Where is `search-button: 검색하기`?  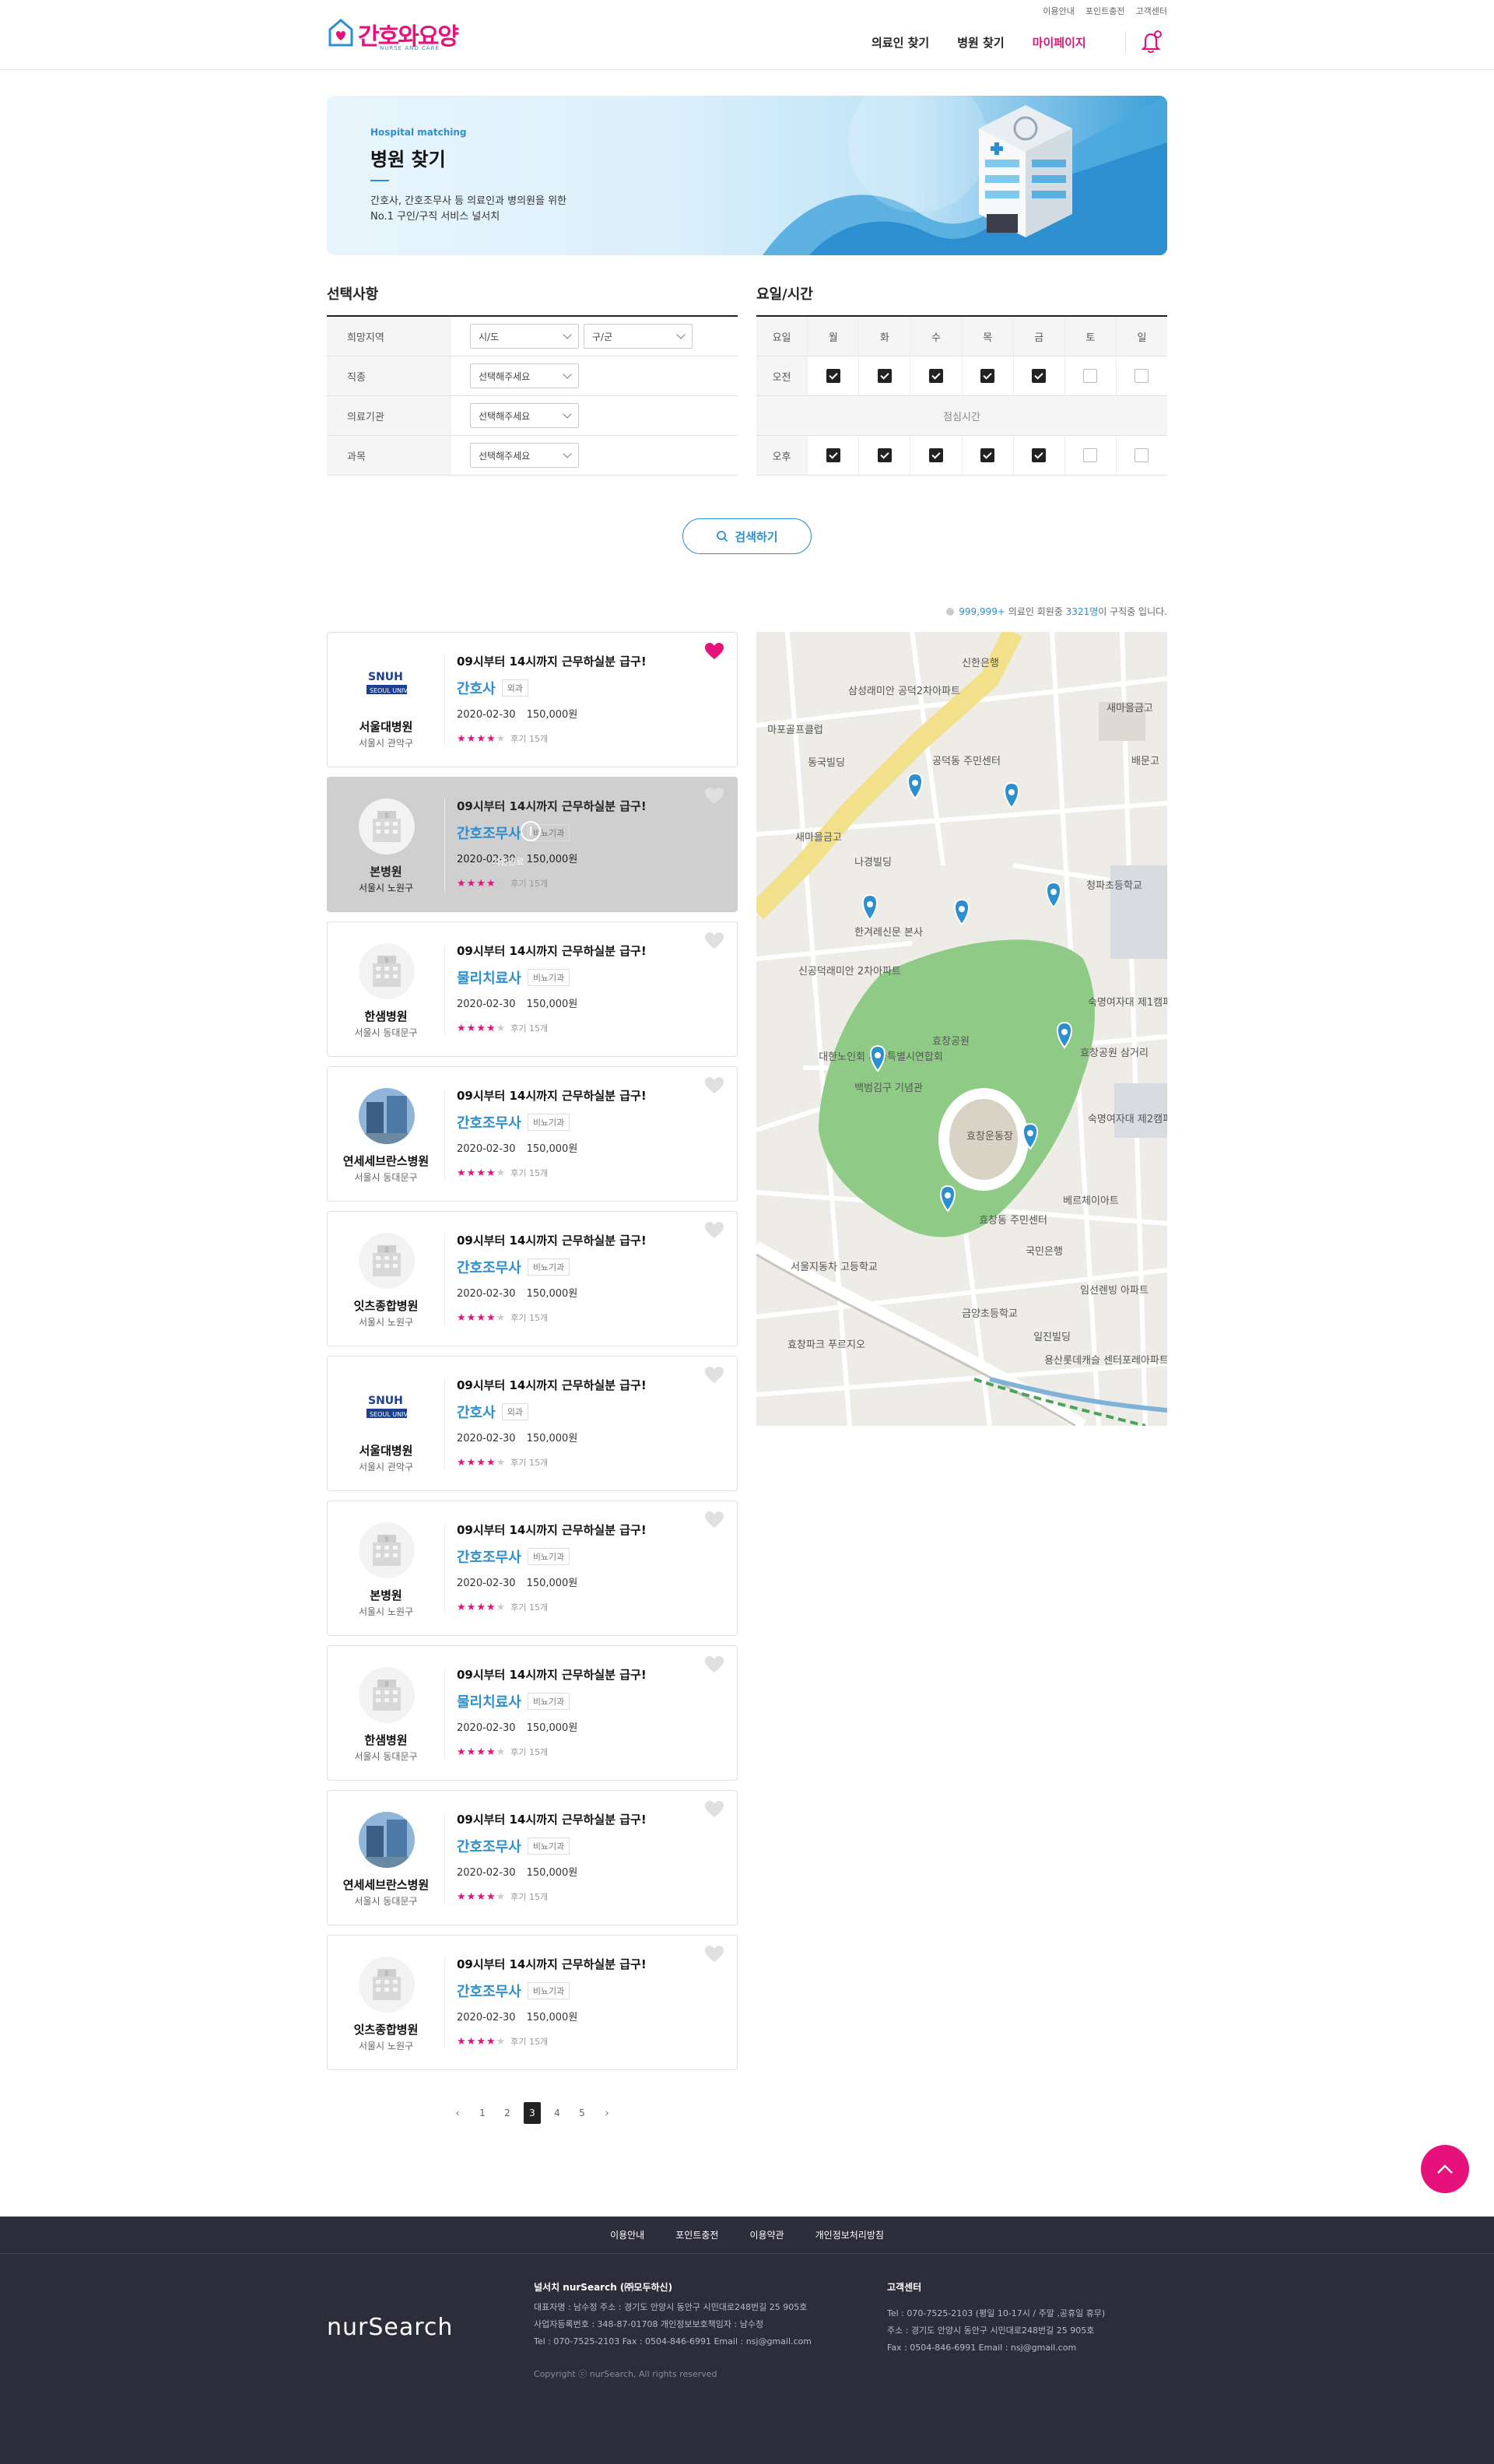 search-button: 검색하기 is located at coordinates (747, 536).